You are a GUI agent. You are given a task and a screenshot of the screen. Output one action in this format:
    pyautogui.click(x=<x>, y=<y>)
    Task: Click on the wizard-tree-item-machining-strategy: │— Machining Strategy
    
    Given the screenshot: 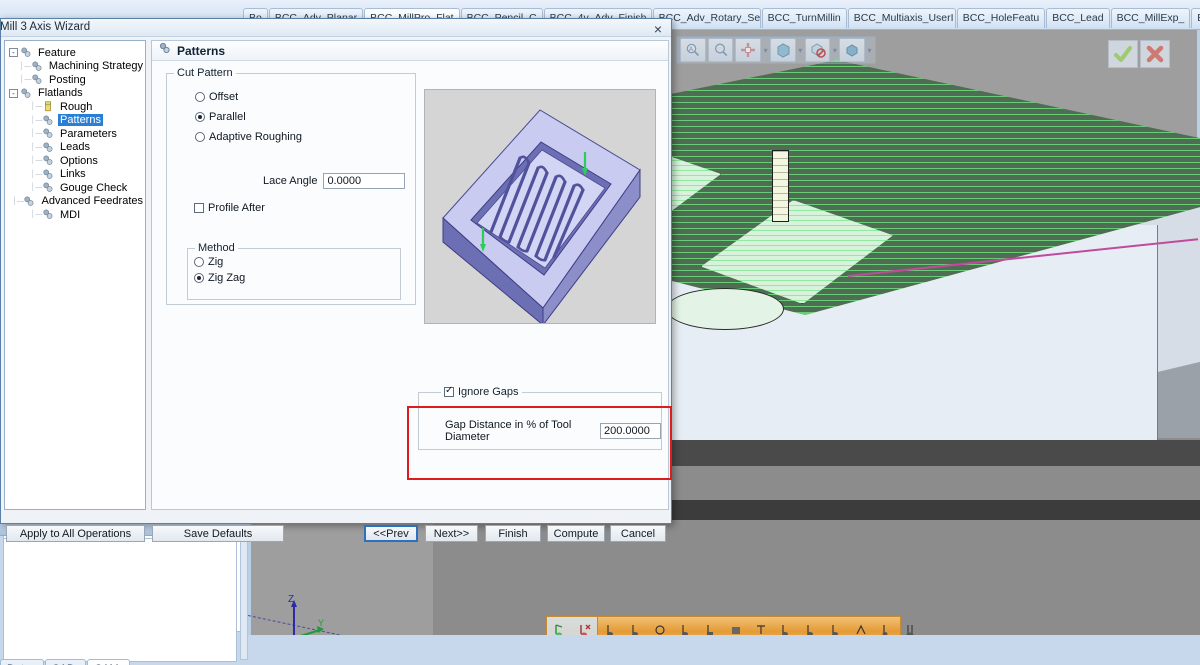 What is the action you would take?
    pyautogui.click(x=75, y=67)
    